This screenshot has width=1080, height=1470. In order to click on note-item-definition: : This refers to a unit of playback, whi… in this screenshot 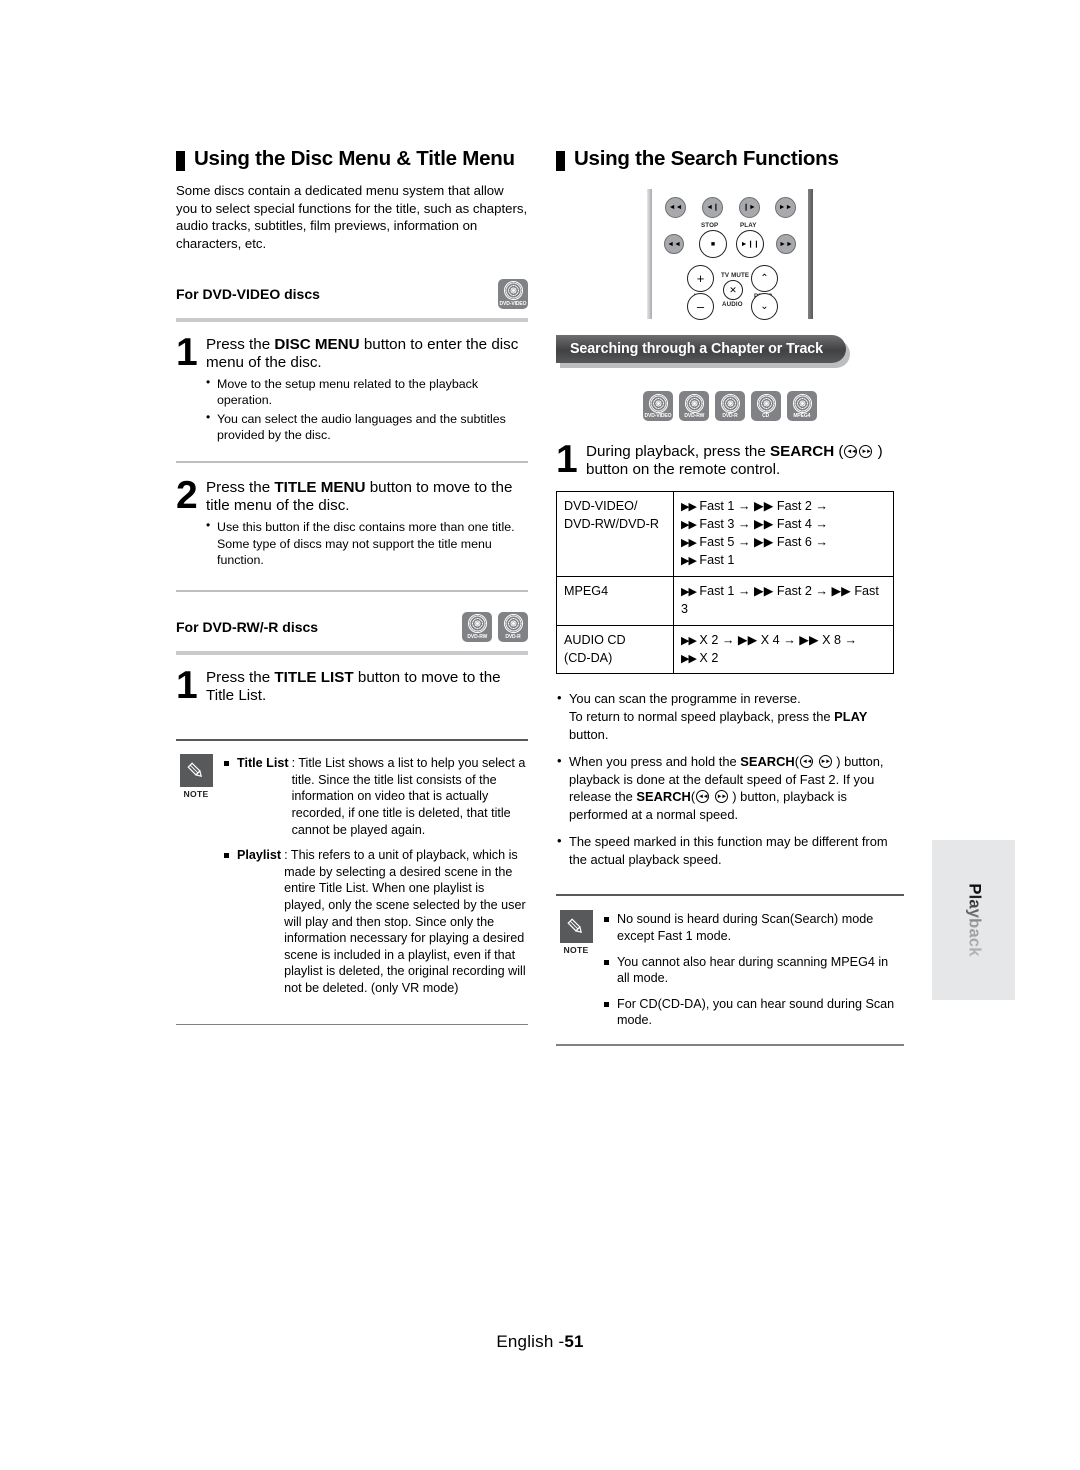, I will do `click(405, 922)`.